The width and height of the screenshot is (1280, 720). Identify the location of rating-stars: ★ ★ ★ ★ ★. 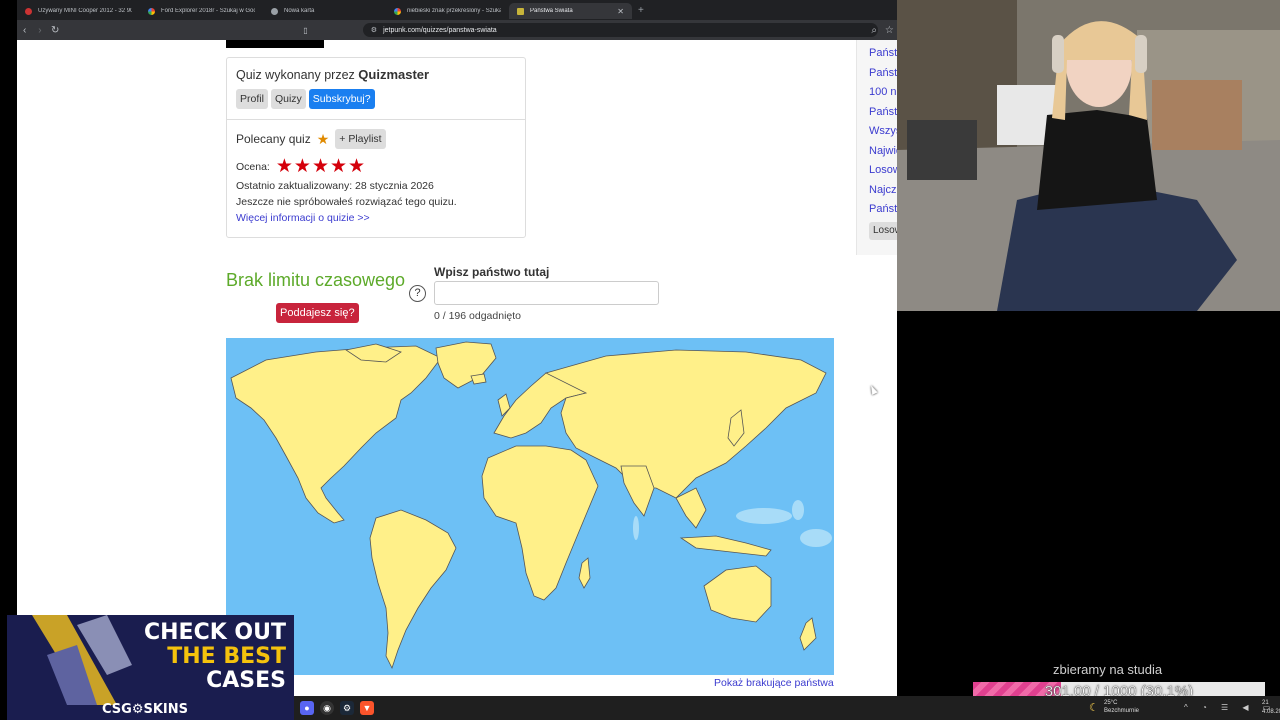
(320, 166).